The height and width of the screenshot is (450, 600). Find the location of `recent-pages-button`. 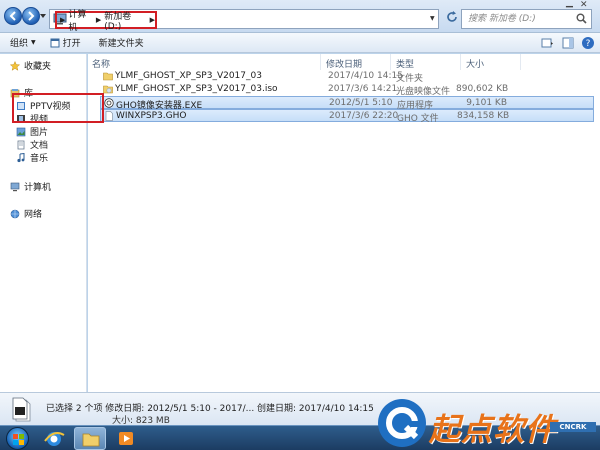

recent-pages-button is located at coordinates (43, 16).